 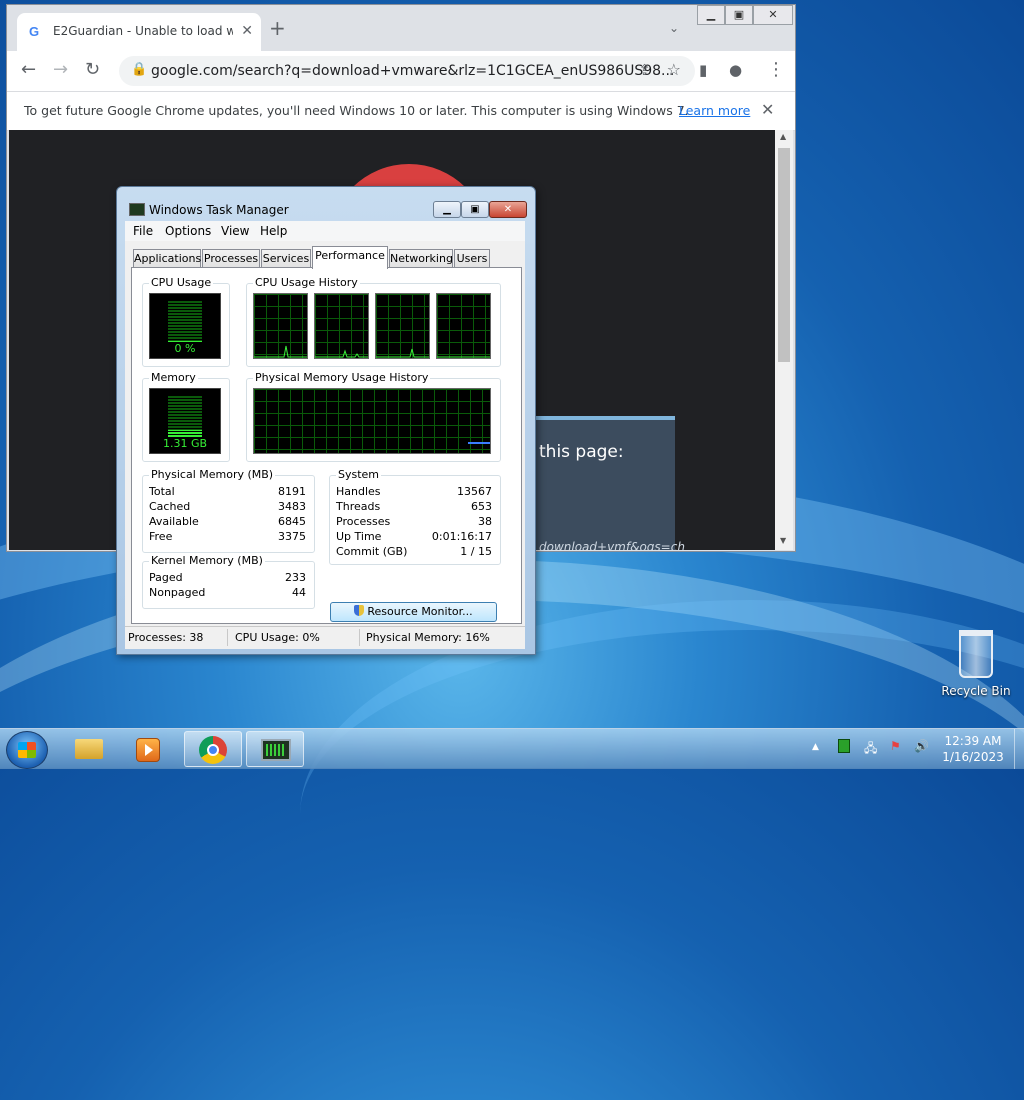 What do you see at coordinates (783, 540) in the screenshot?
I see `scroll-down-arrow-icon: ▼` at bounding box center [783, 540].